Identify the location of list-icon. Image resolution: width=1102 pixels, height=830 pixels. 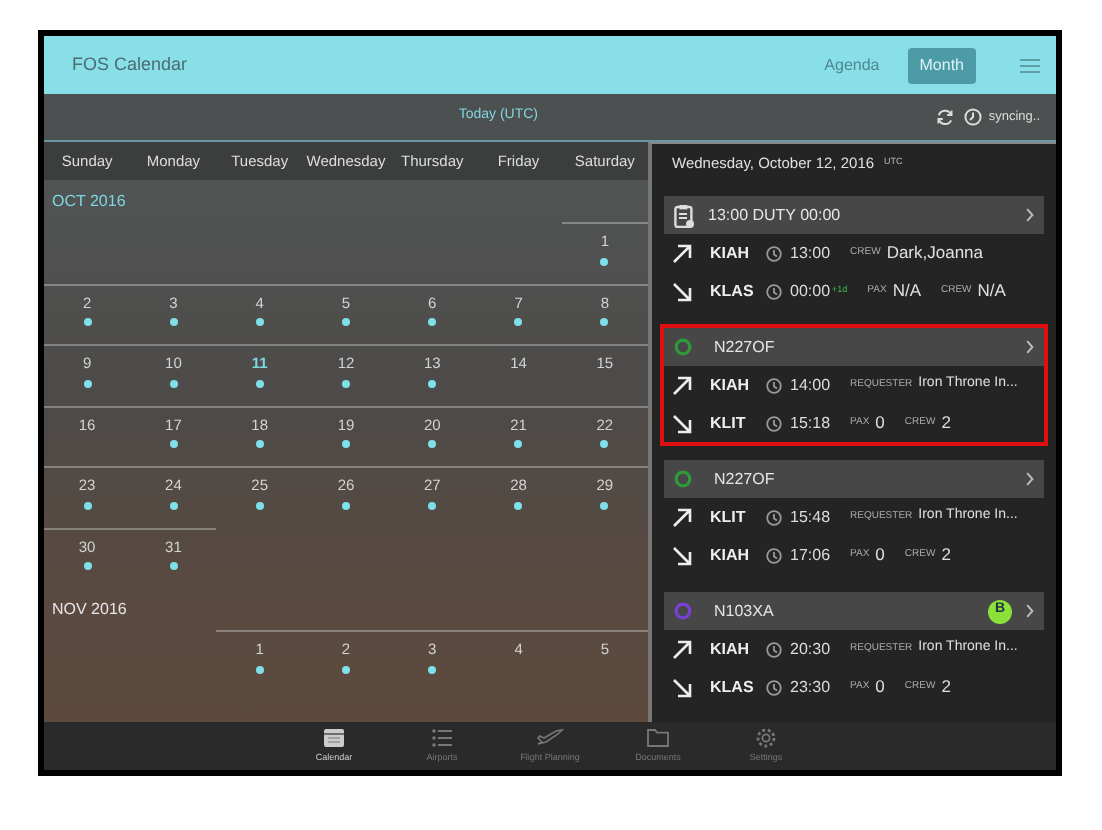
(442, 738).